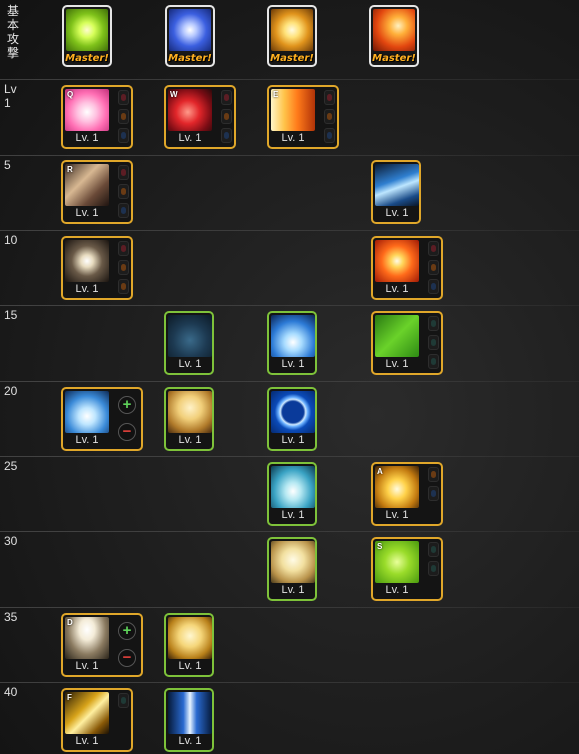 The height and width of the screenshot is (754, 579). Describe the element at coordinates (12, 11) in the screenshot. I see `header-char: 基` at that location.